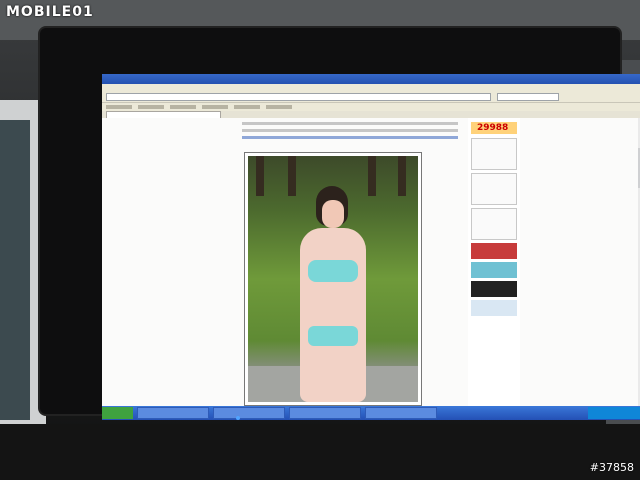 Image resolution: width=640 pixels, height=480 pixels. Describe the element at coordinates (611, 467) in the screenshot. I see `photo-id: #37858` at that location.